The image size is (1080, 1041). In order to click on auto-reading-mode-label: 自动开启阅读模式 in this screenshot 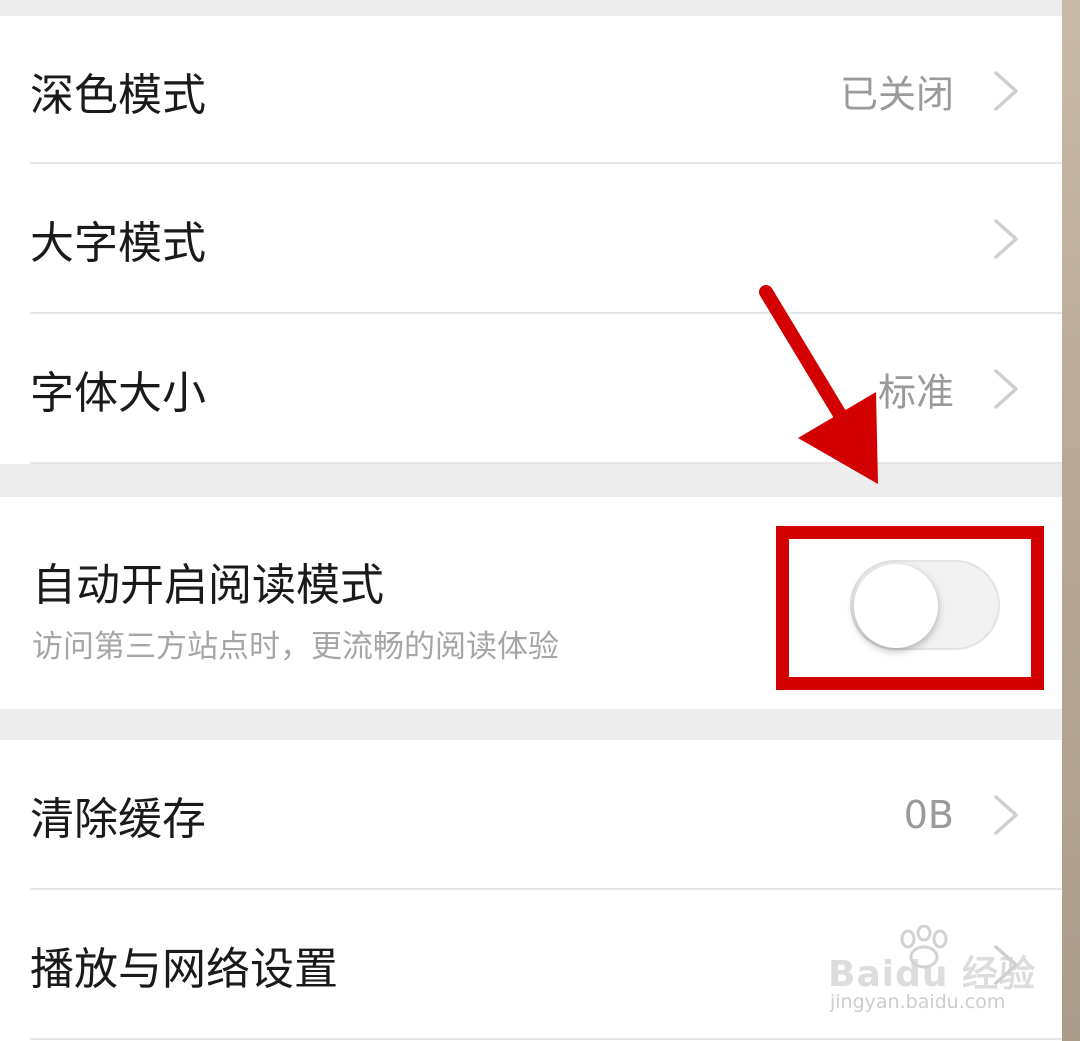, I will do `click(208, 585)`.